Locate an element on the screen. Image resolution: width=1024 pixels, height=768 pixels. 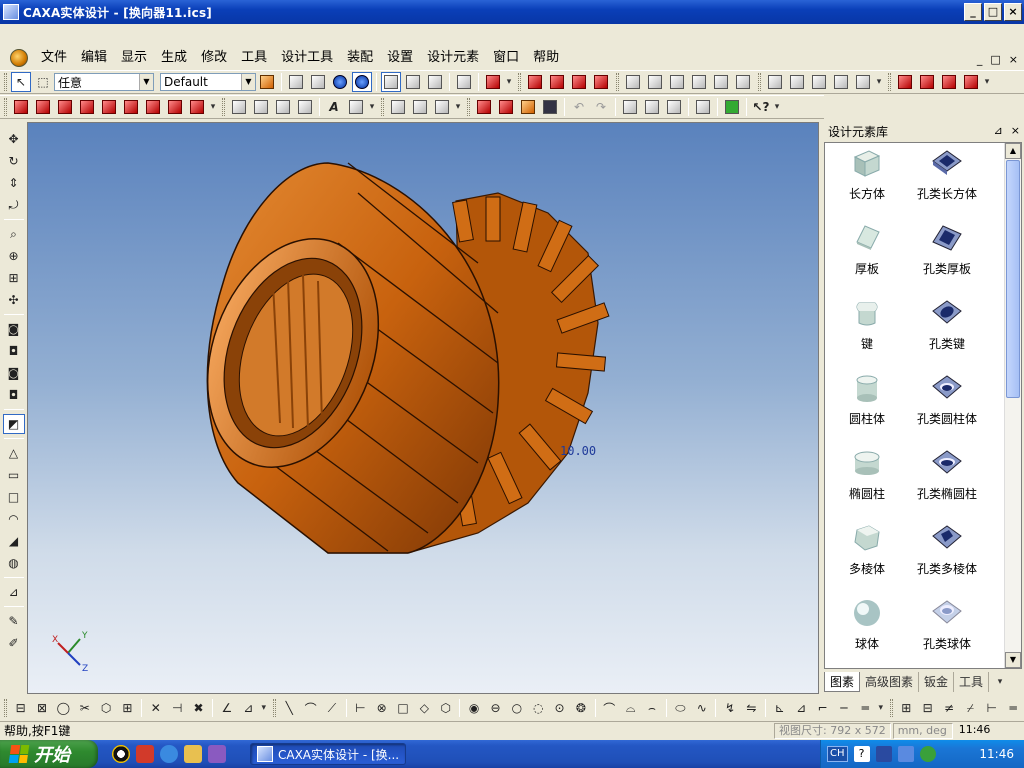
sweep-button is located at coordinates (65, 107).